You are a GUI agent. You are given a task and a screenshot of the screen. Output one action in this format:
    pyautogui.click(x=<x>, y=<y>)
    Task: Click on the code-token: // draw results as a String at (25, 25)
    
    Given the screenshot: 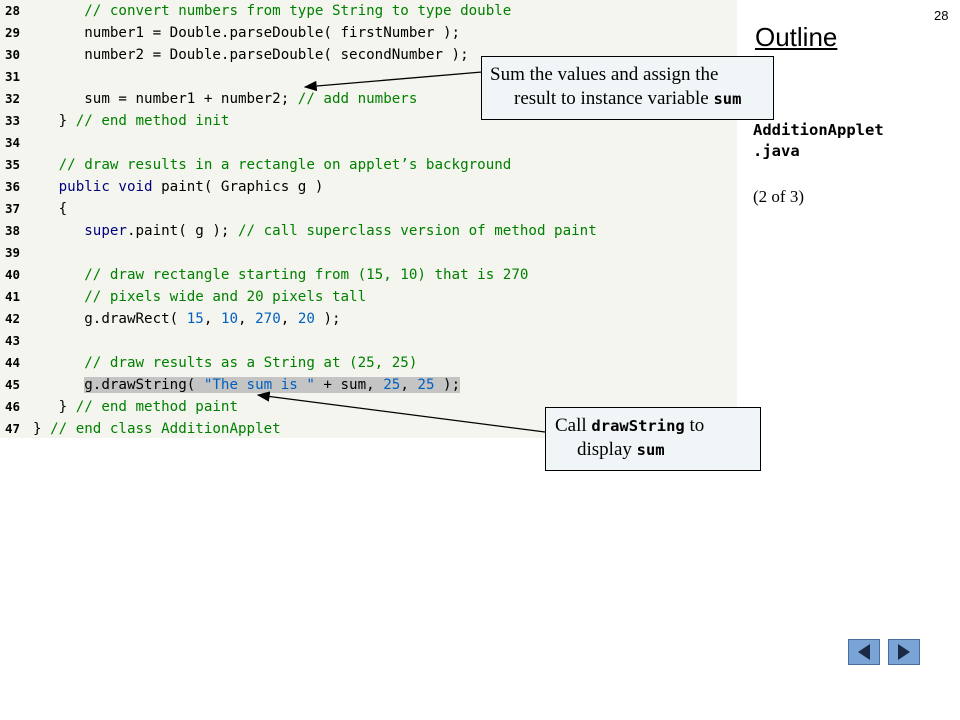 What is the action you would take?
    pyautogui.click(x=251, y=363)
    